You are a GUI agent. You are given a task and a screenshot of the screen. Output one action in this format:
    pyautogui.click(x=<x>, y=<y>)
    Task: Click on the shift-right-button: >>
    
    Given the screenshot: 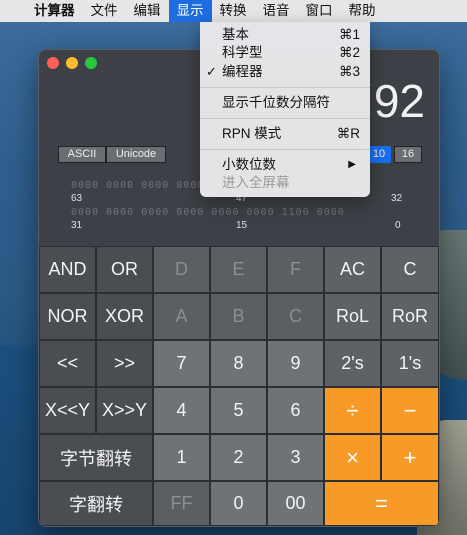 What is the action you would take?
    pyautogui.click(x=124, y=363)
    